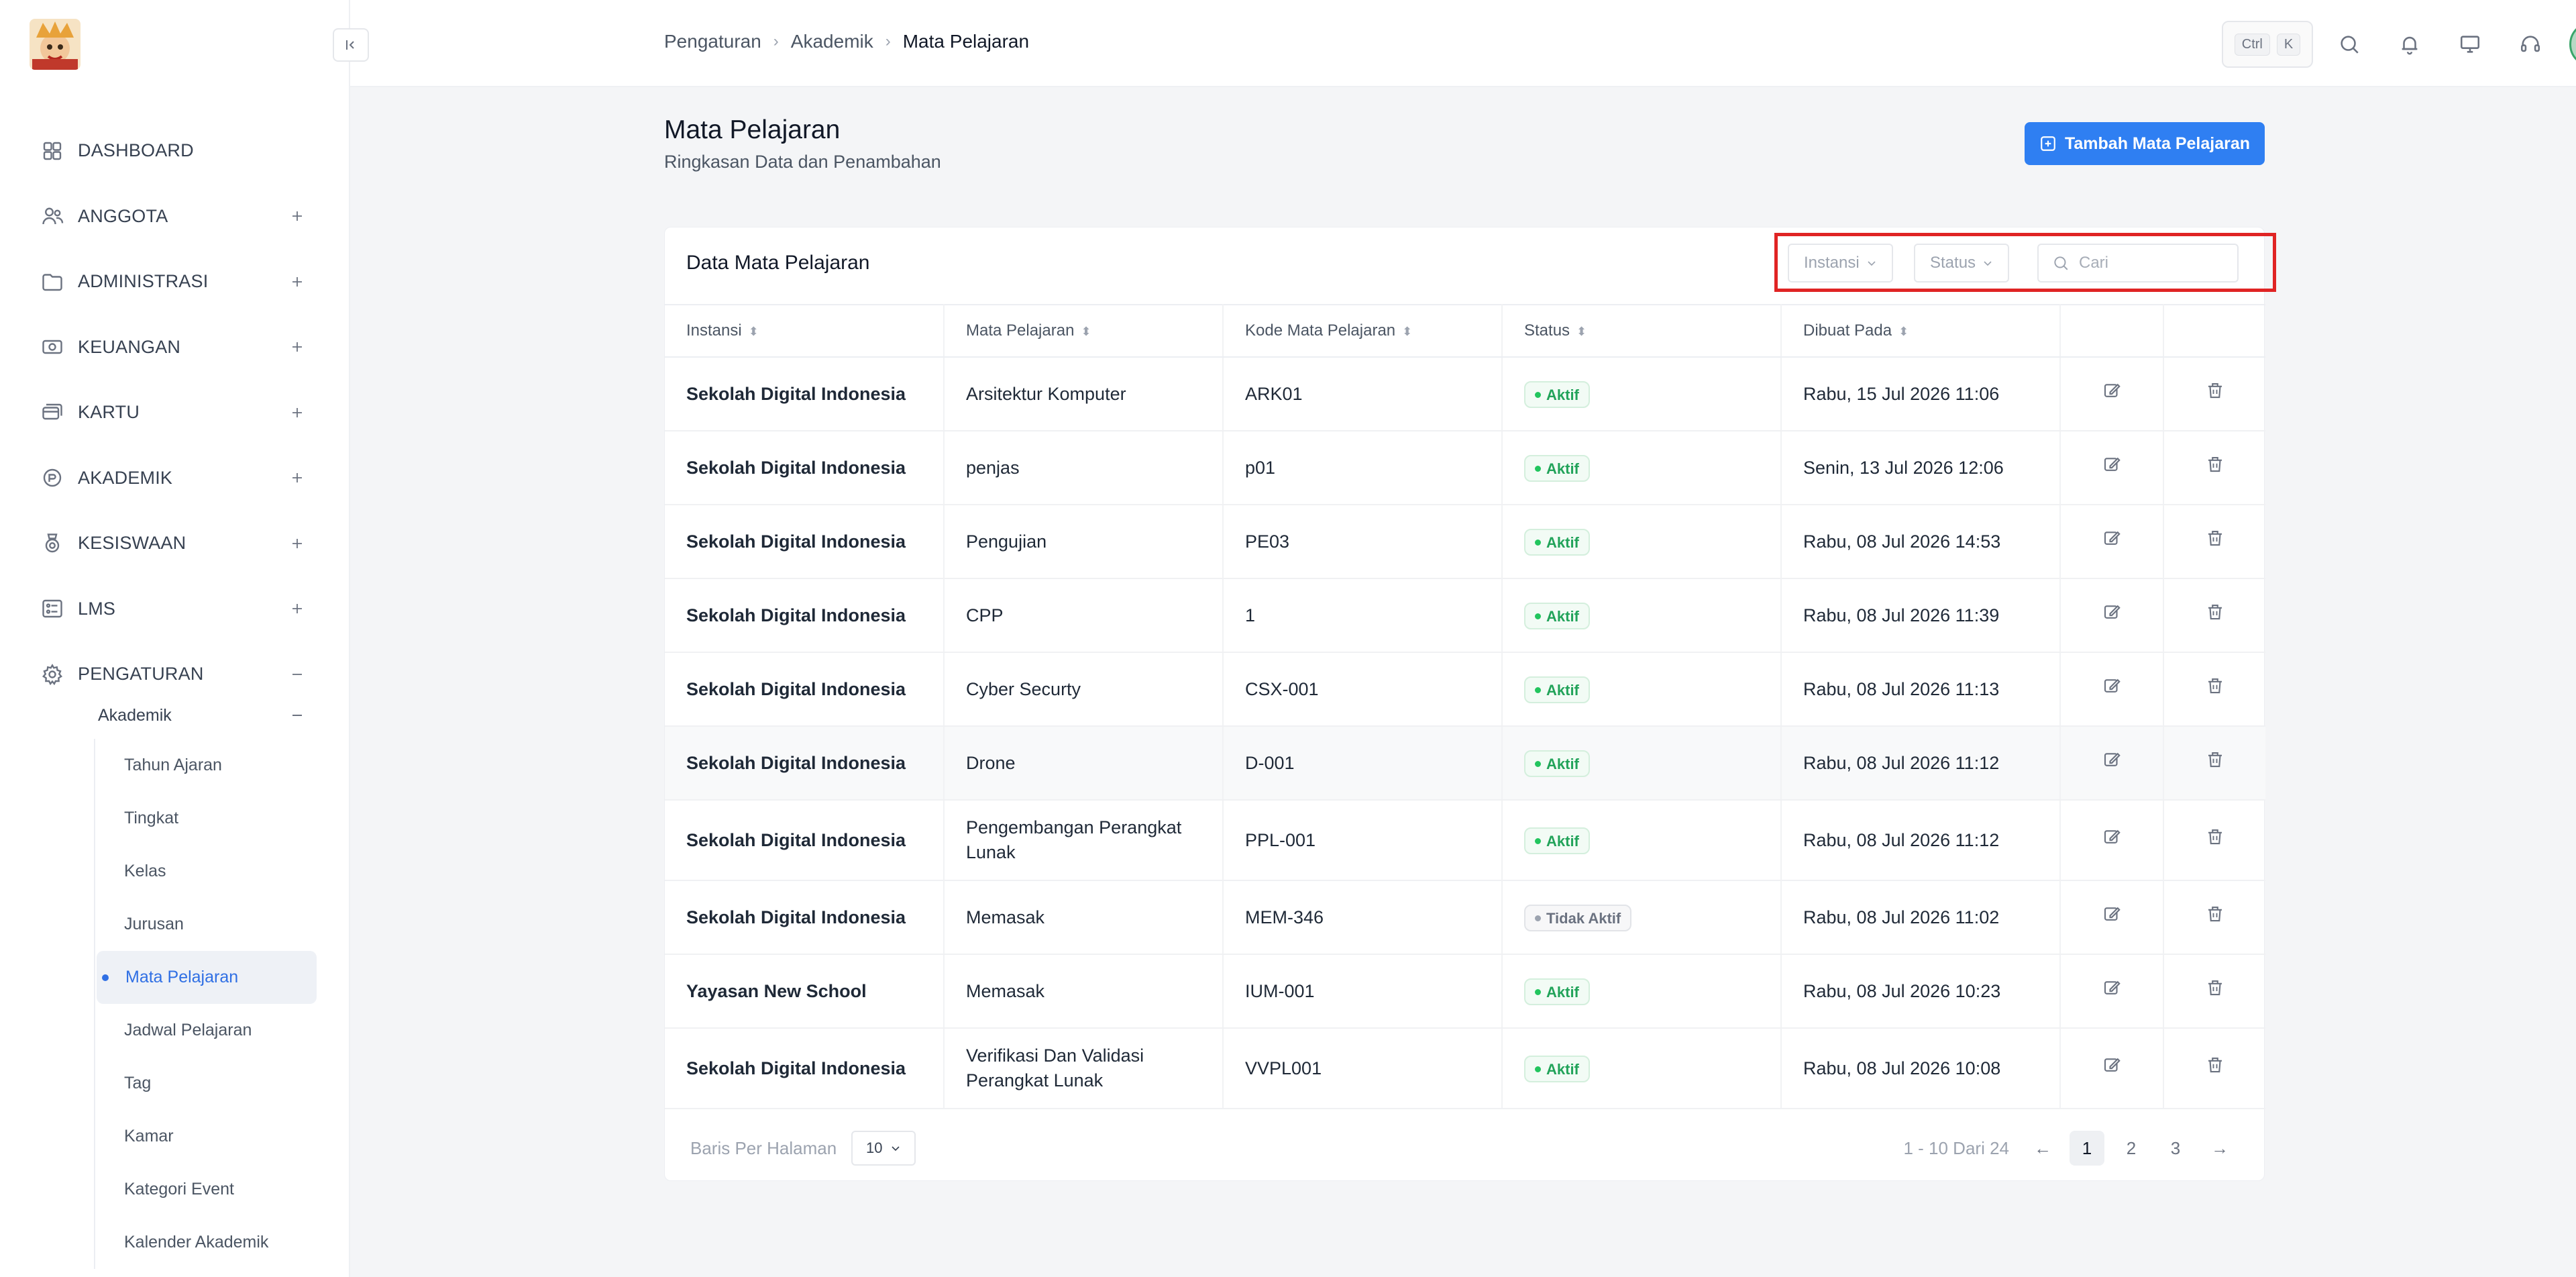 The height and width of the screenshot is (1277, 2576). I want to click on column-header-instansi: Instansi ⬍, so click(805, 331).